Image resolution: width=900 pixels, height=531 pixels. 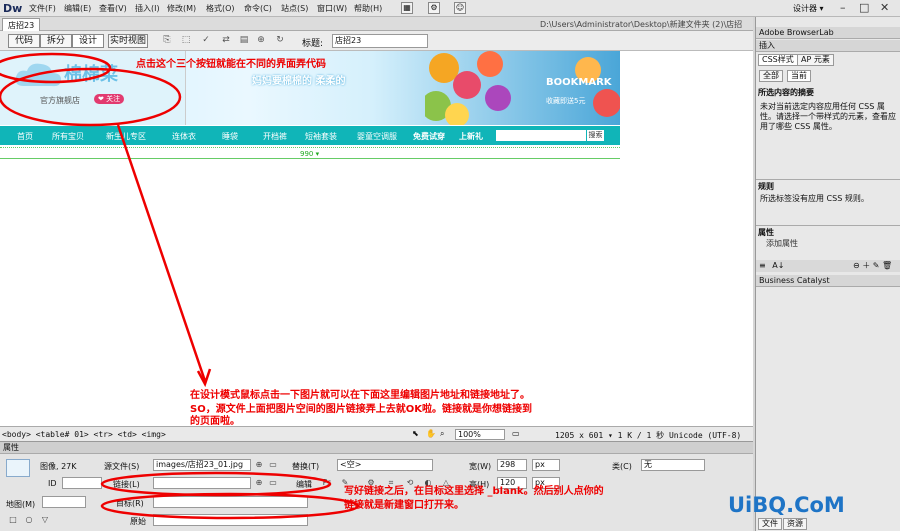 What do you see at coordinates (782, 244) in the screenshot?
I see `add-property-link: 添加属性` at bounding box center [782, 244].